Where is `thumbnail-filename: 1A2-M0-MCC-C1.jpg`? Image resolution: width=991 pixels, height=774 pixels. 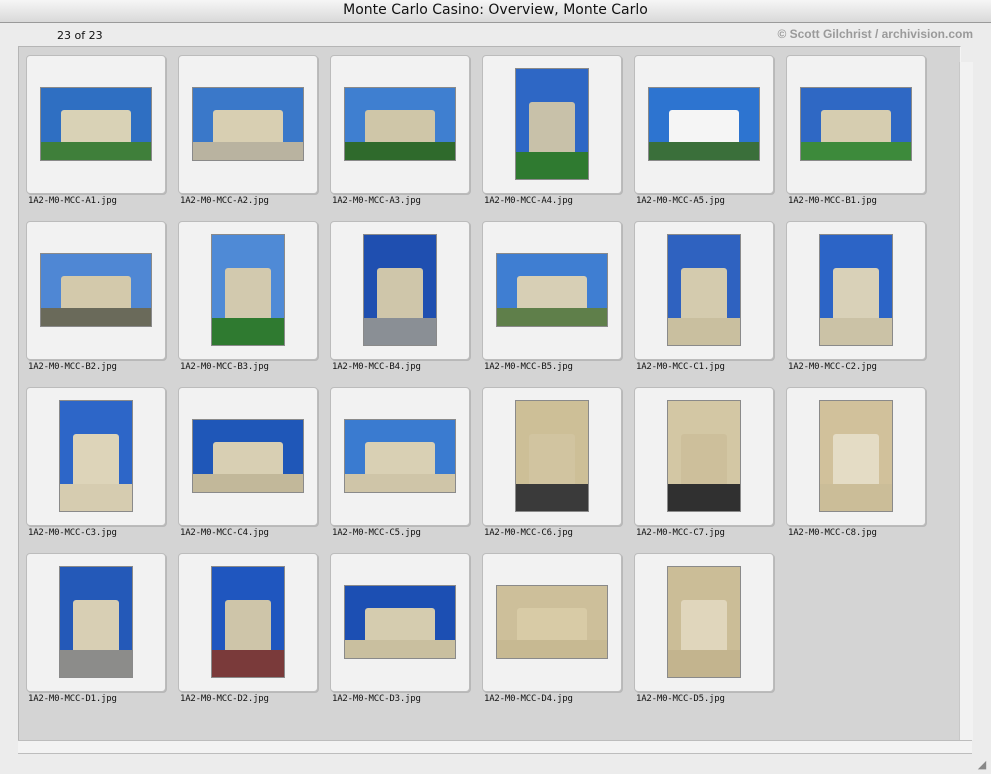
thumbnail-filename: 1A2-M0-MCC-C1.jpg is located at coordinates (680, 367).